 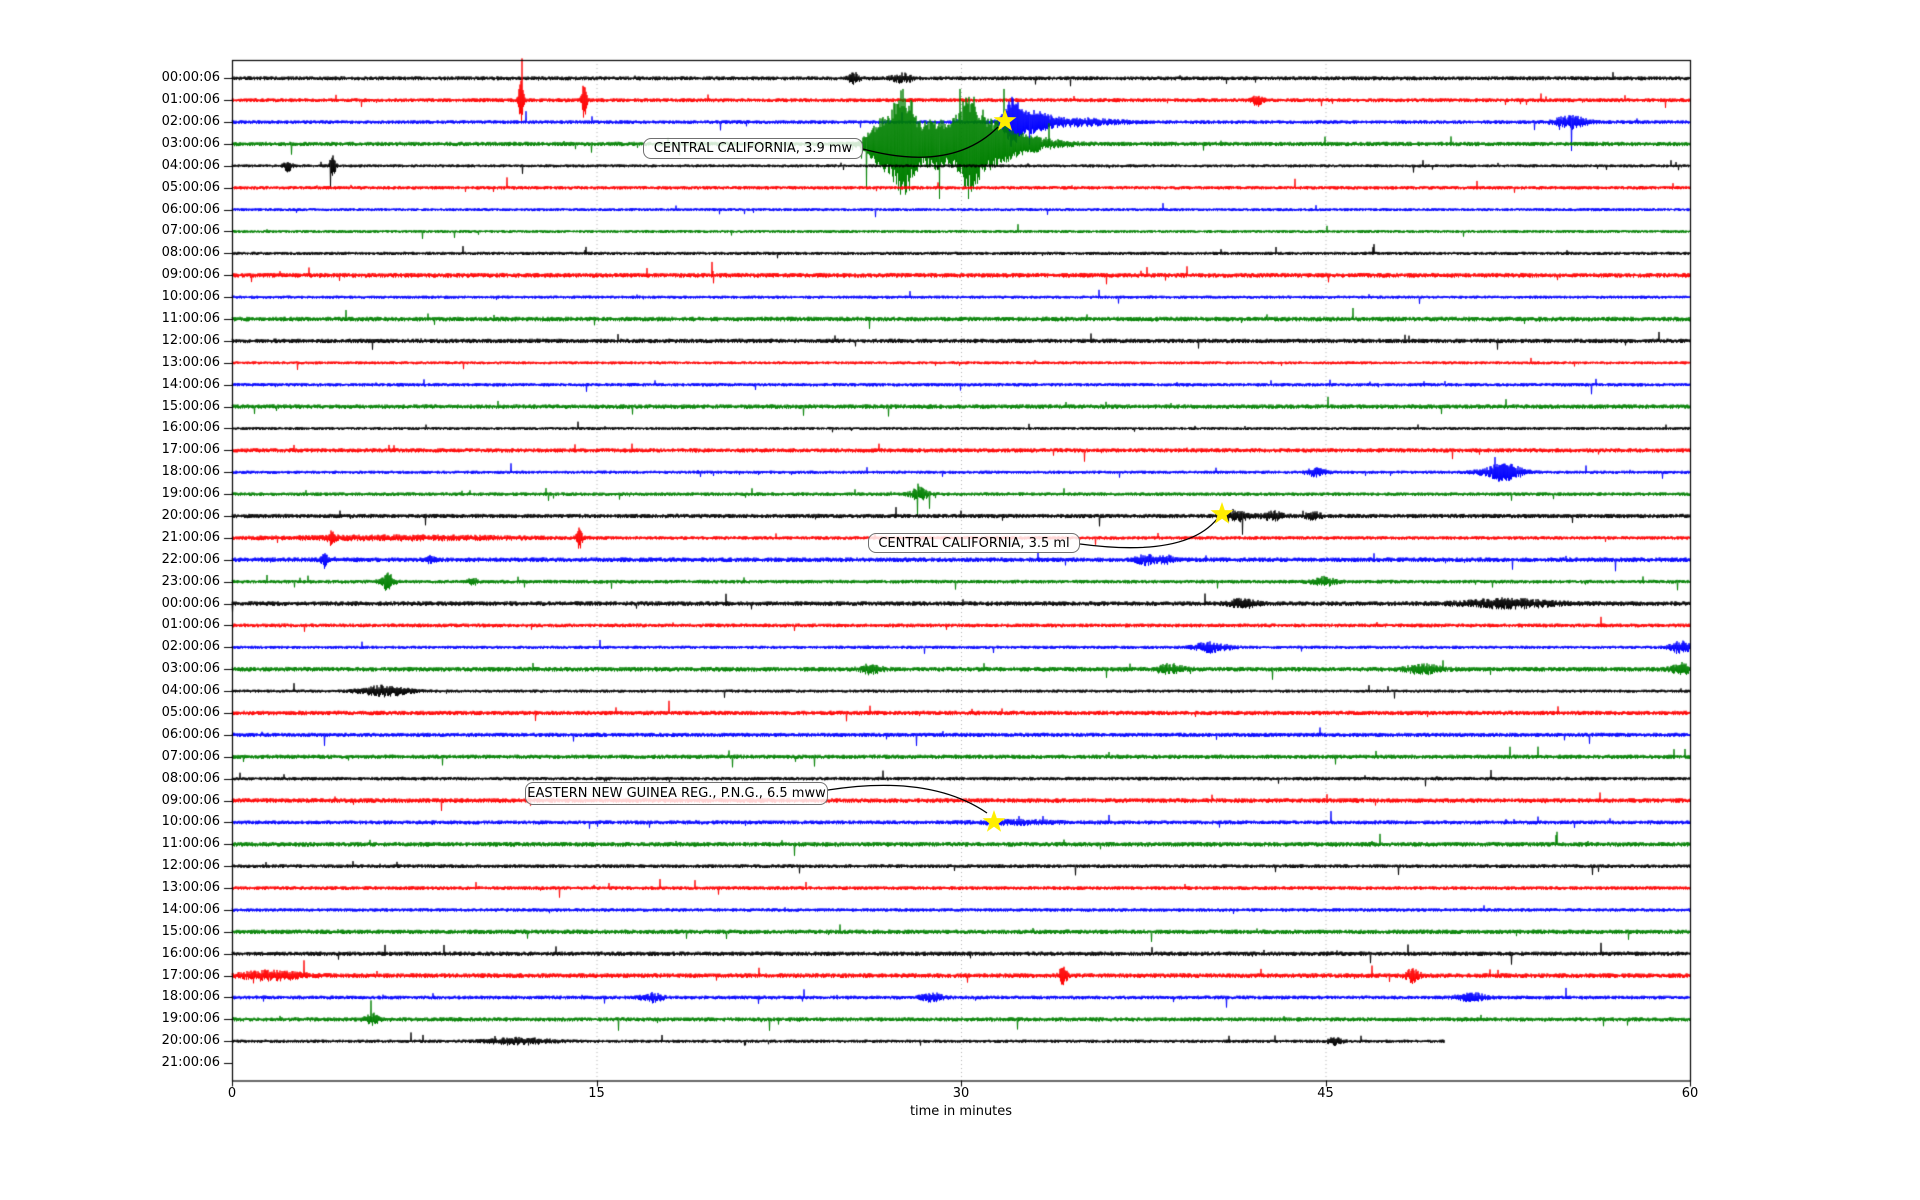 I want to click on x-tick-label: 0, so click(x=232, y=1093).